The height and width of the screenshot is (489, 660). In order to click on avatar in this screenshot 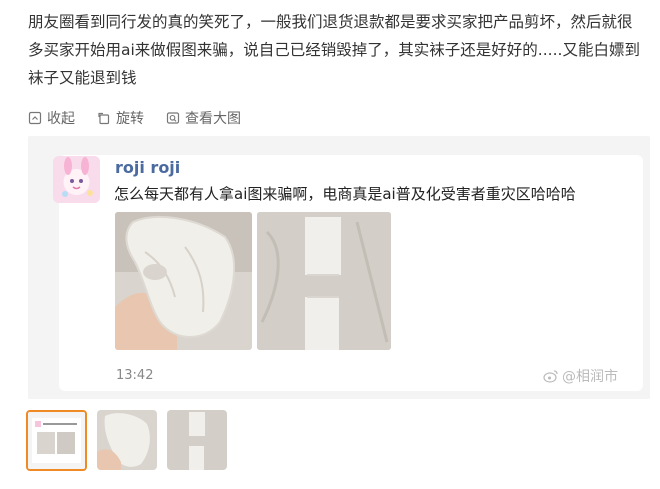, I will do `click(76, 179)`.